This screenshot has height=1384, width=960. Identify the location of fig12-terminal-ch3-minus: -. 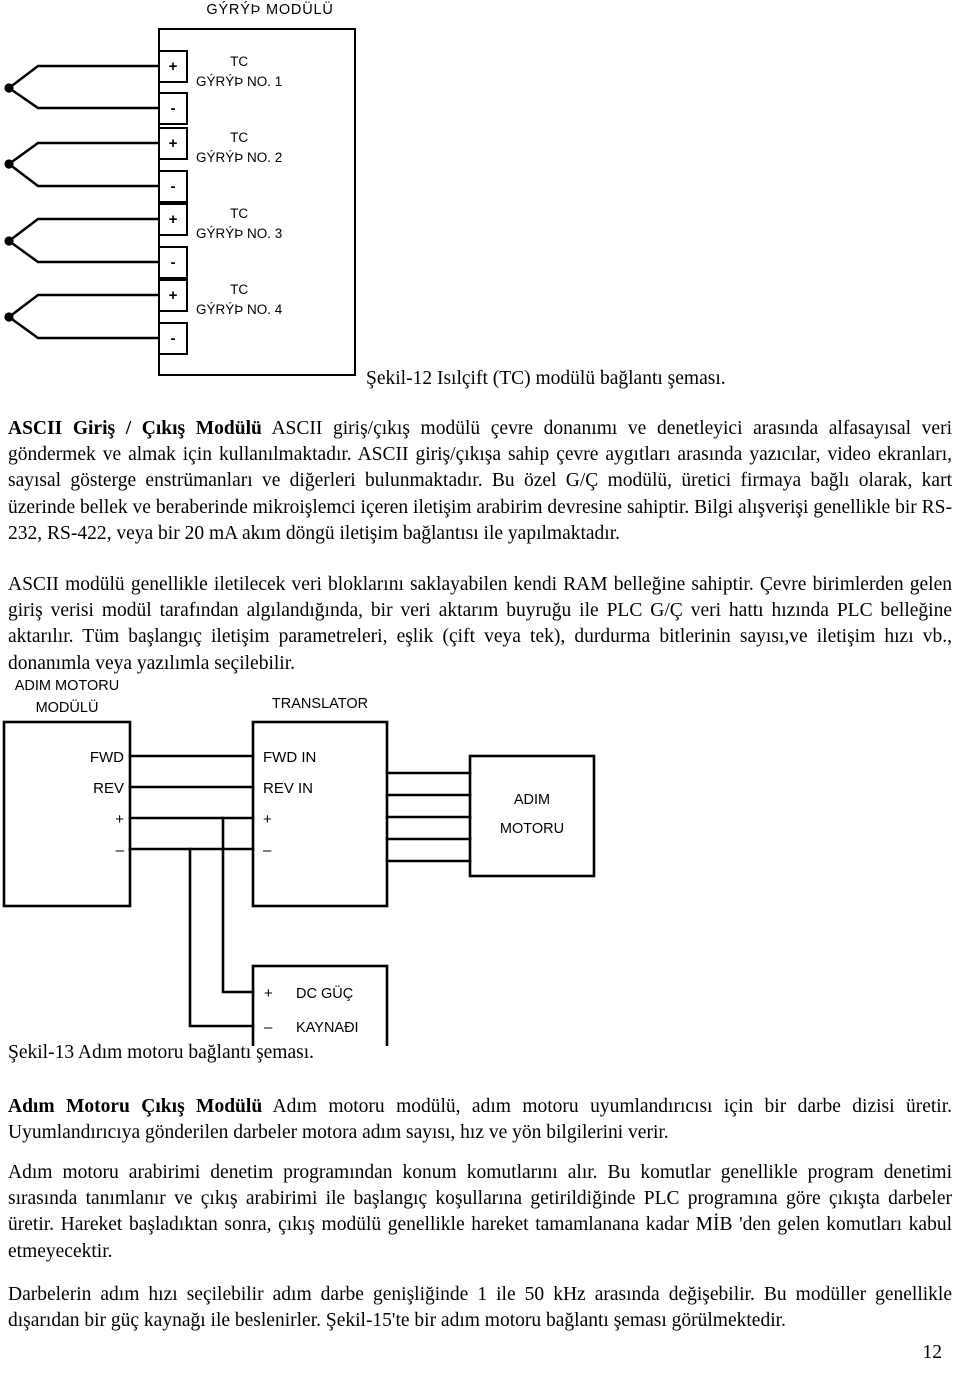
(173, 262).